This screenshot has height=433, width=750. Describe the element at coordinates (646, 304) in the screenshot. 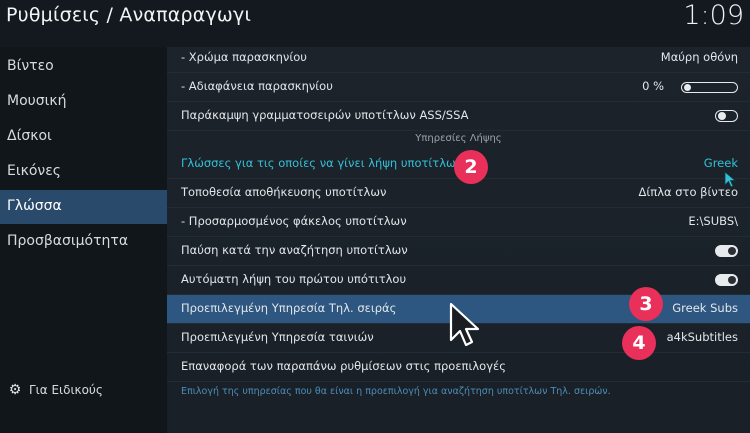

I see `annotation-badge-3: 3` at that location.